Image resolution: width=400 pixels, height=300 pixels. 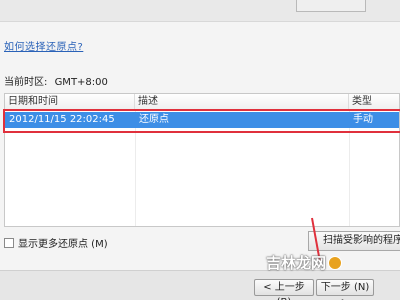 I want to click on next-button: 下一步 (N) >, so click(x=345, y=289).